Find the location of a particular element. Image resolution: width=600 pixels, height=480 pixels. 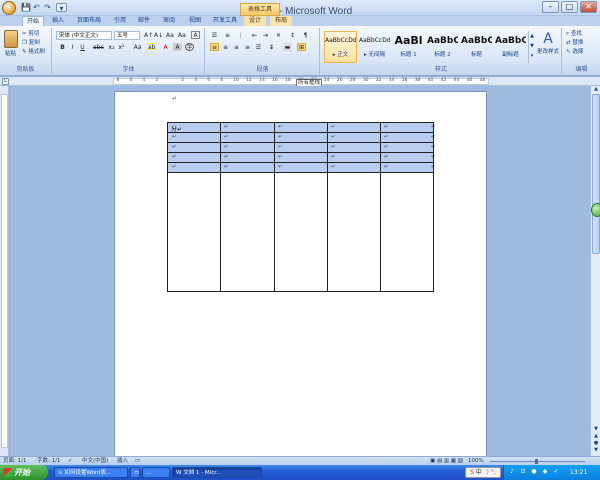

align-center-icon: ≡ is located at coordinates (225, 47).